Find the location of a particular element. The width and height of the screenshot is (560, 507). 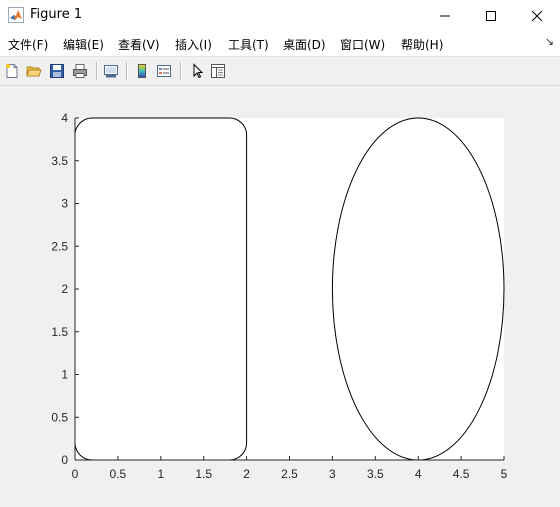

x-tick-label: 1 is located at coordinates (160, 474).